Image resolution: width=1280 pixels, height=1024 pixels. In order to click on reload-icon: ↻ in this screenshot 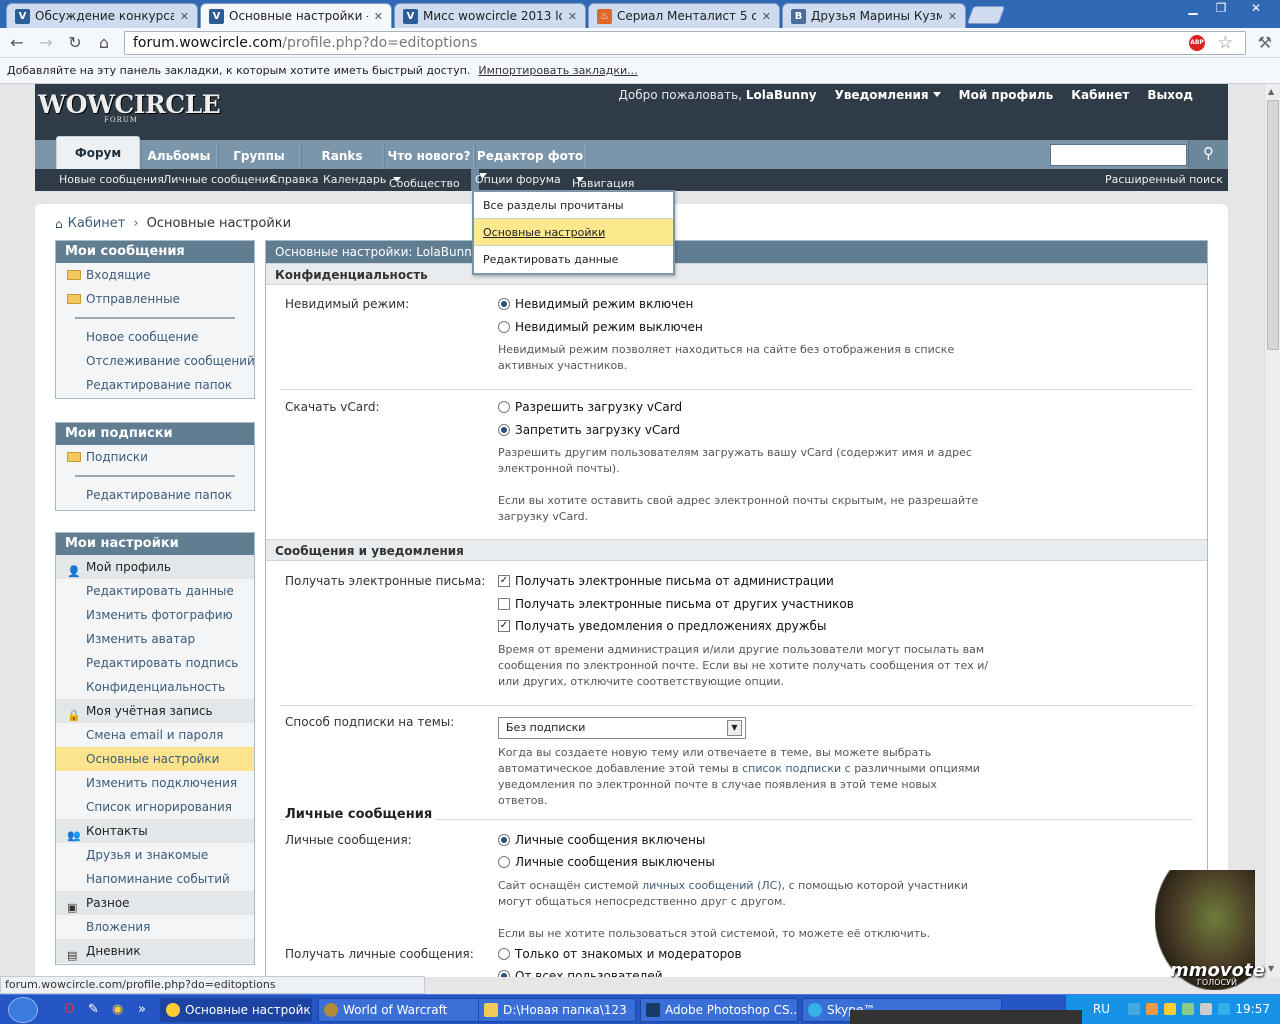, I will do `click(75, 43)`.